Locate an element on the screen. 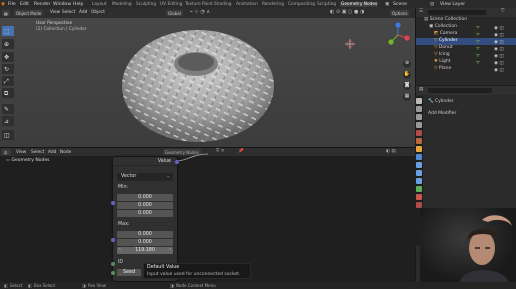 This screenshot has height=289, width=516. node-menu-select: Select is located at coordinates (37, 152).